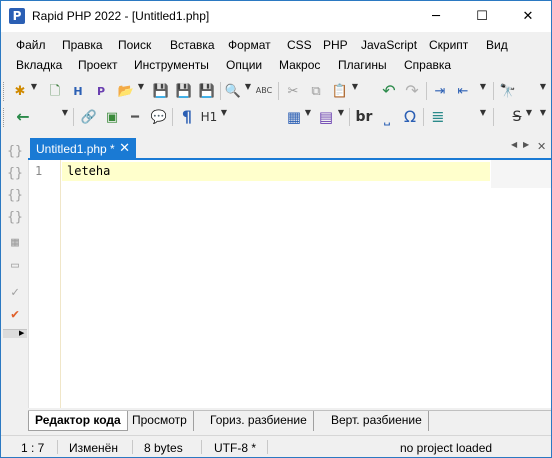  What do you see at coordinates (15, 265) in the screenshot?
I see `panel-icon: ▭` at bounding box center [15, 265].